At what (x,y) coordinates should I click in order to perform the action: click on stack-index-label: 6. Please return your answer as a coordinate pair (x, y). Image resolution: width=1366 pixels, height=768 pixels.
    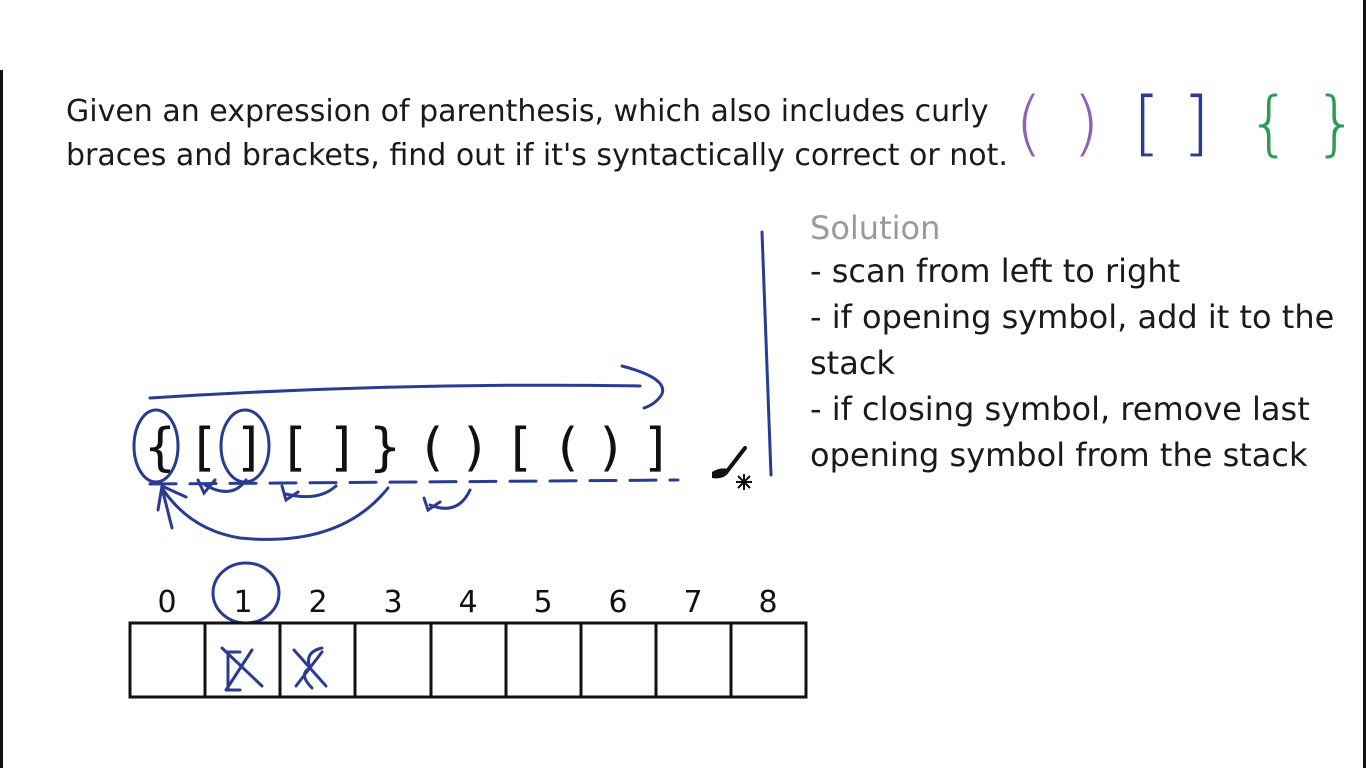
    Looking at the image, I should click on (617, 602).